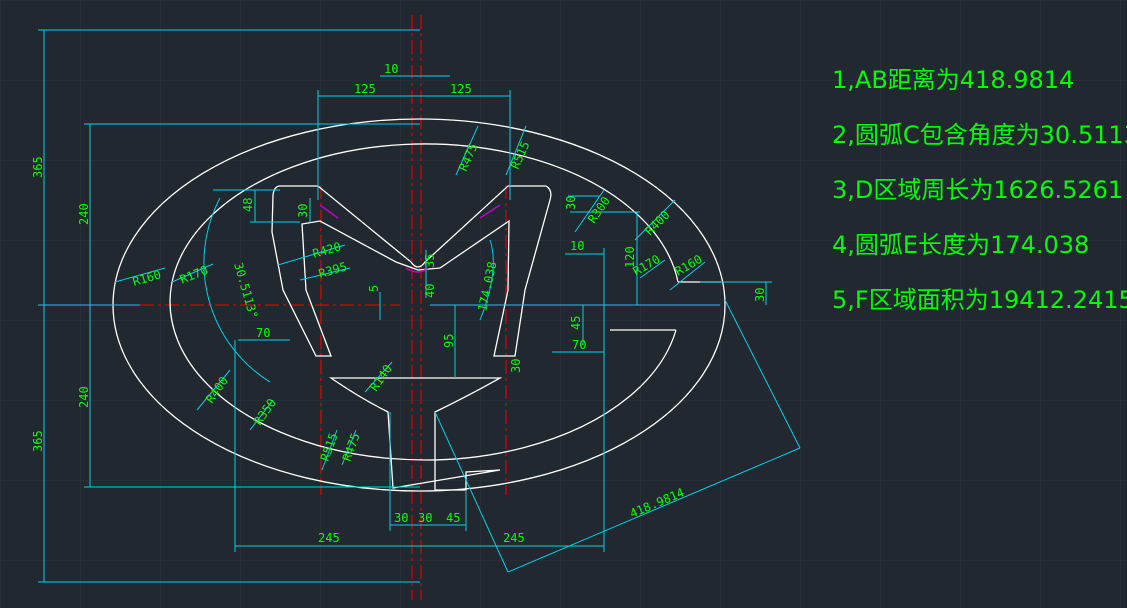  Describe the element at coordinates (84, 214) in the screenshot. I see `dim-240-top: 240` at that location.